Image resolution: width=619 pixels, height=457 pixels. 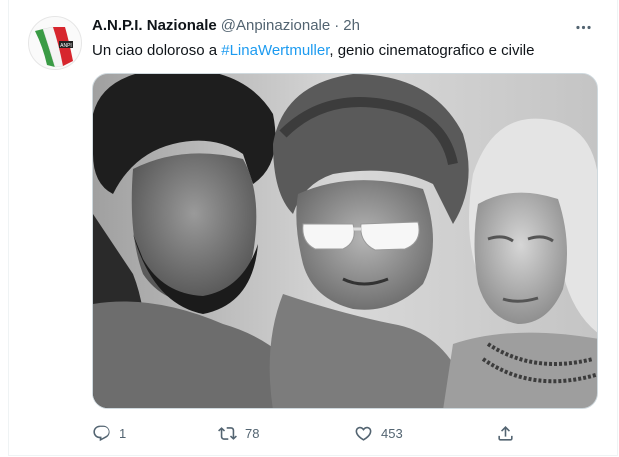 I want to click on tweet-text-end: , genio cinematografico e civile, so click(x=432, y=50).